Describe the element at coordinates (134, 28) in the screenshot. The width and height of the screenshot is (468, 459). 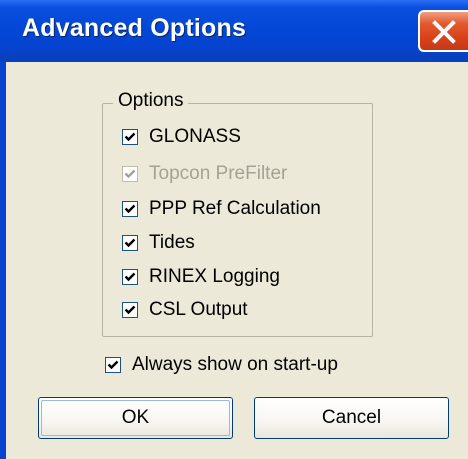
I see `dialog-title: Advanced Options` at that location.